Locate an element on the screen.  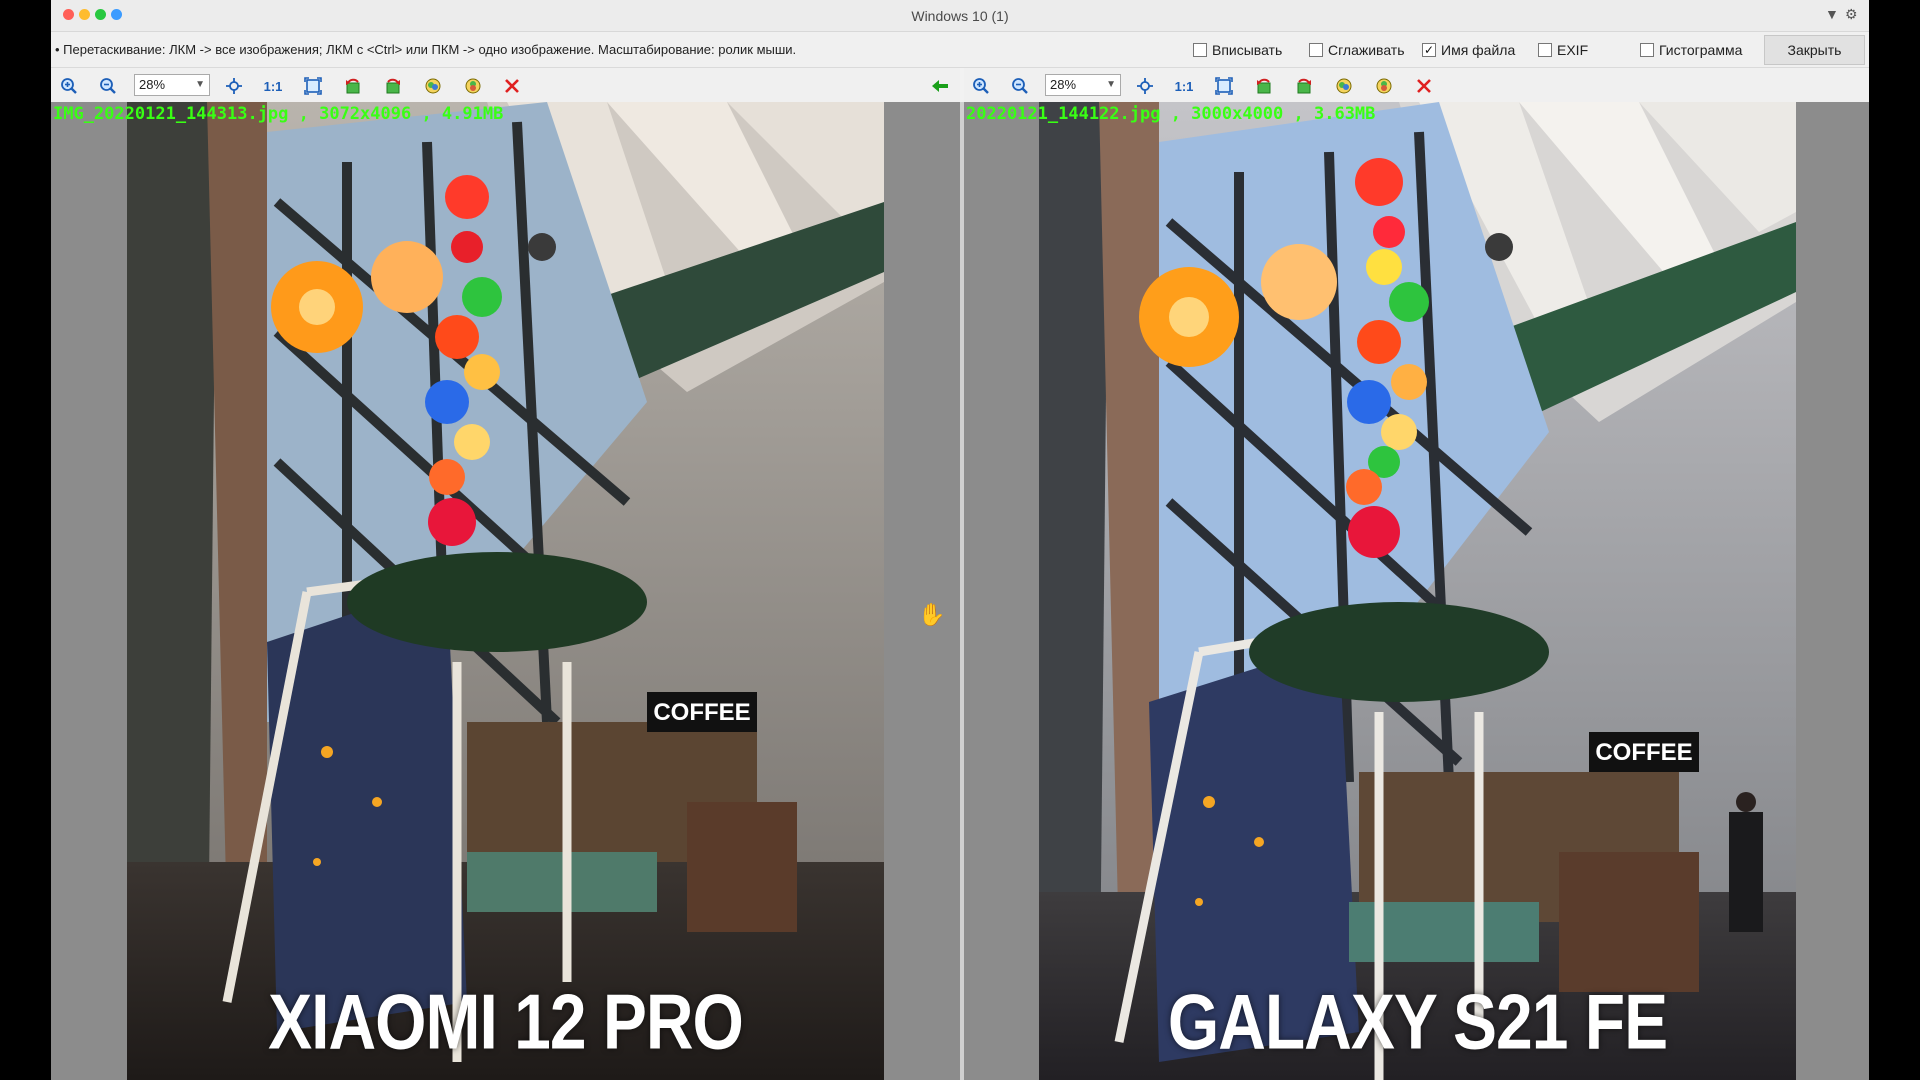
right-caption: GALAXY S21 FE is located at coordinates (1417, 1021).